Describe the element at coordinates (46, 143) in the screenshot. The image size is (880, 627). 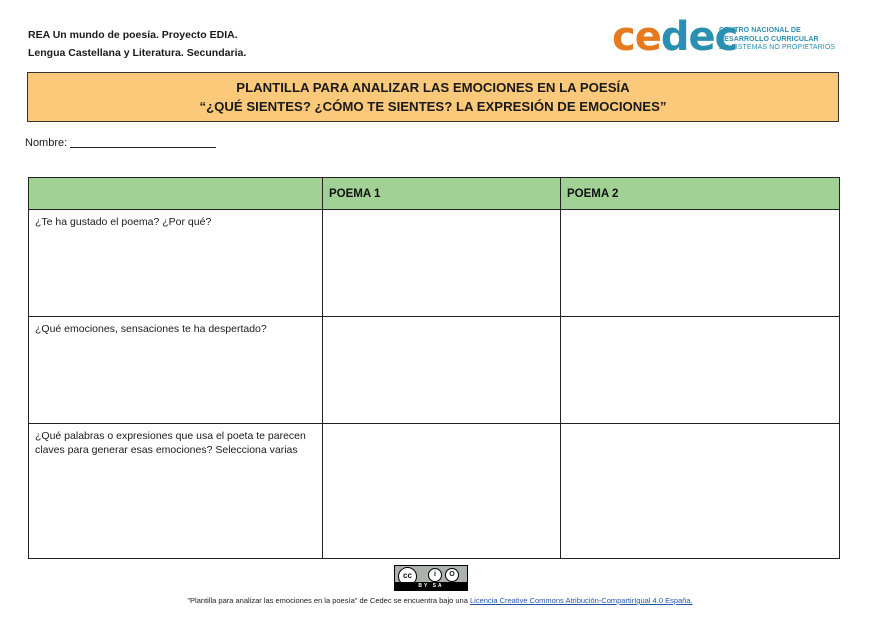
I see `name-label: Nombre:` at that location.